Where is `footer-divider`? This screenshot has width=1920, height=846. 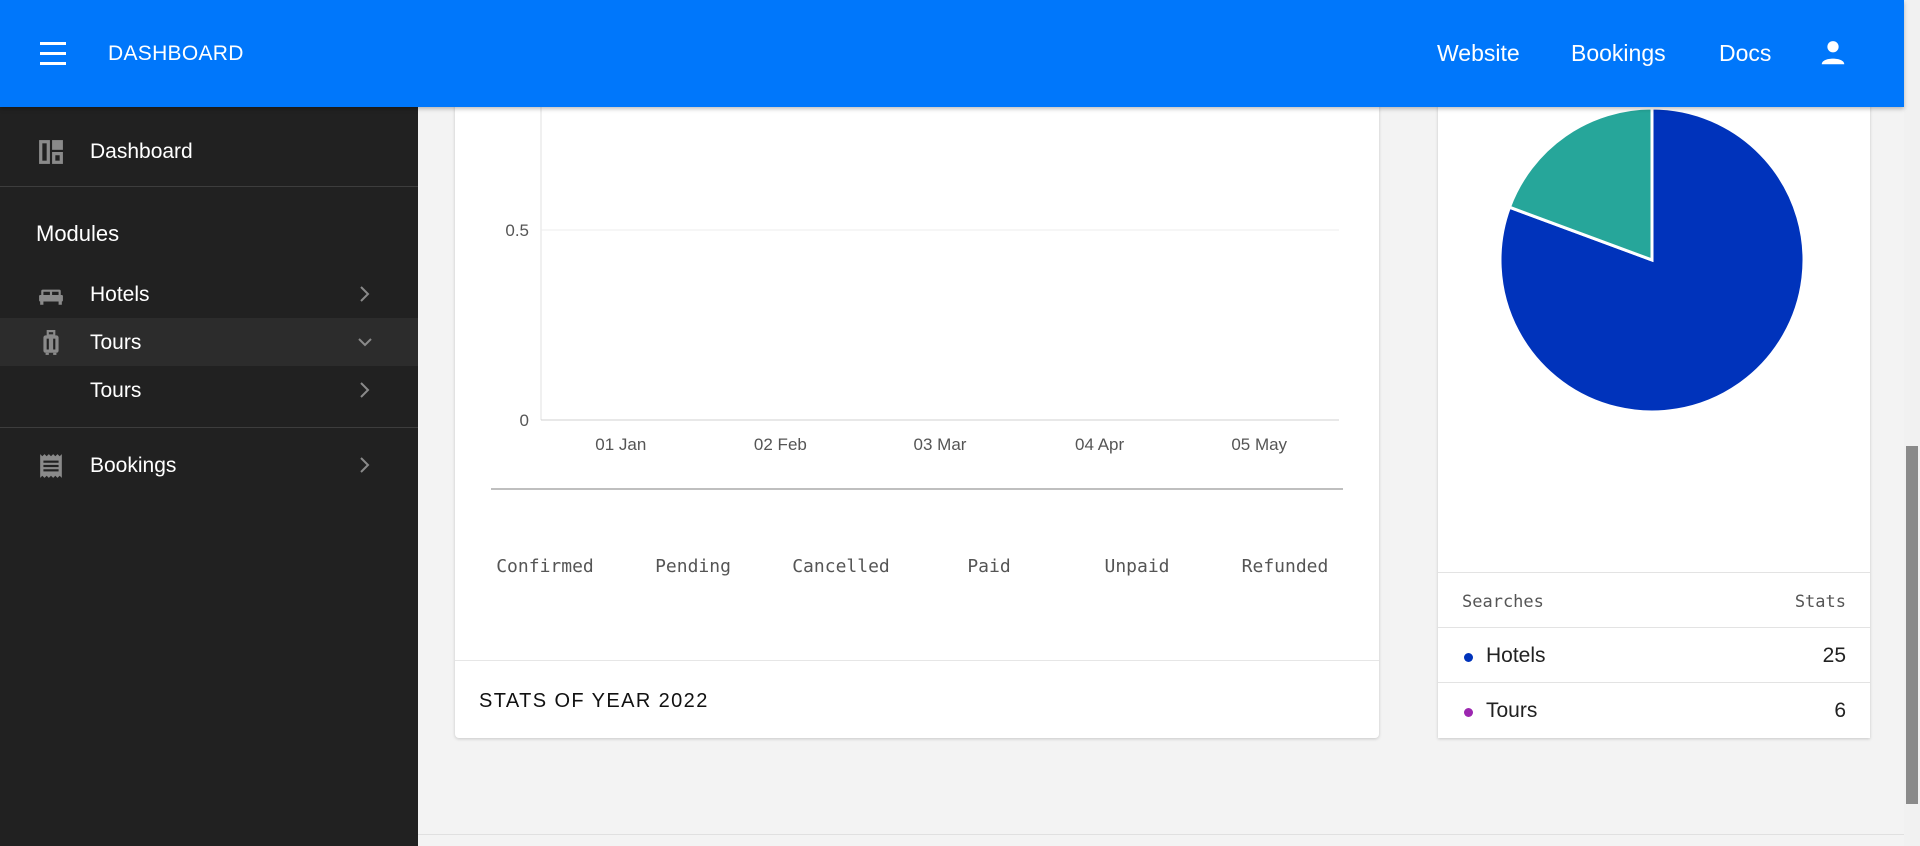
footer-divider is located at coordinates (1161, 834).